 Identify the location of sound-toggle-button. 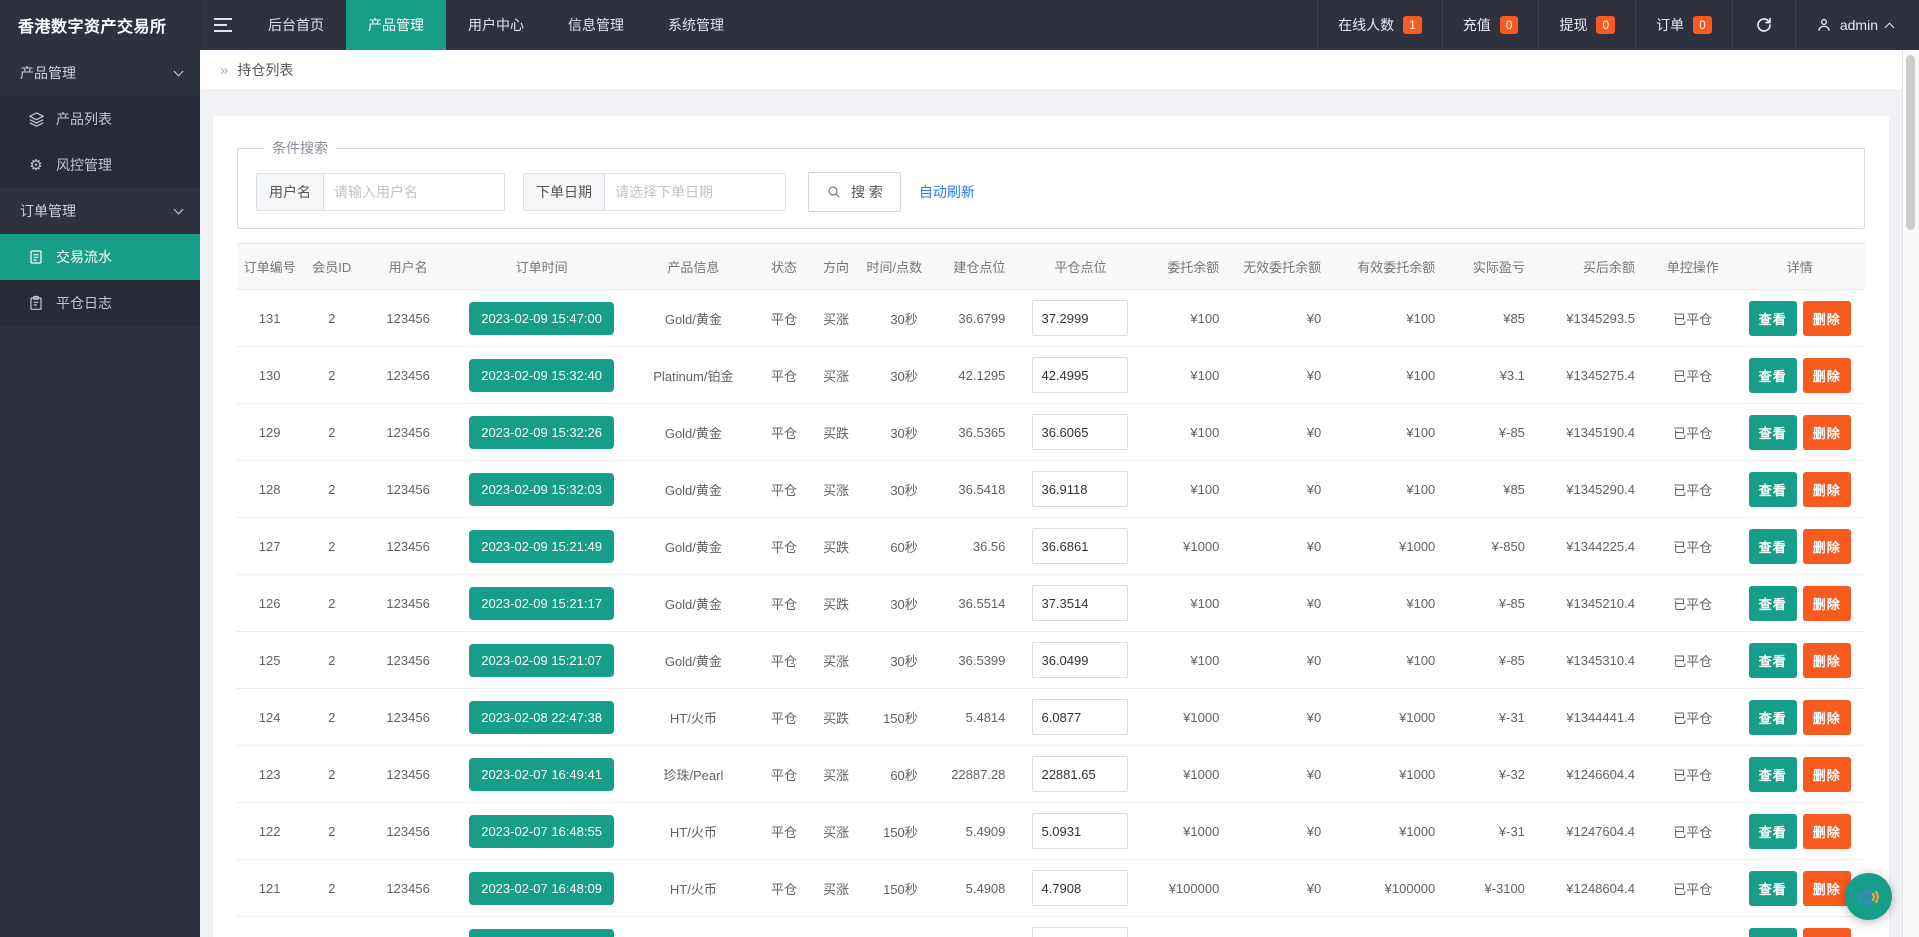
(1868, 896).